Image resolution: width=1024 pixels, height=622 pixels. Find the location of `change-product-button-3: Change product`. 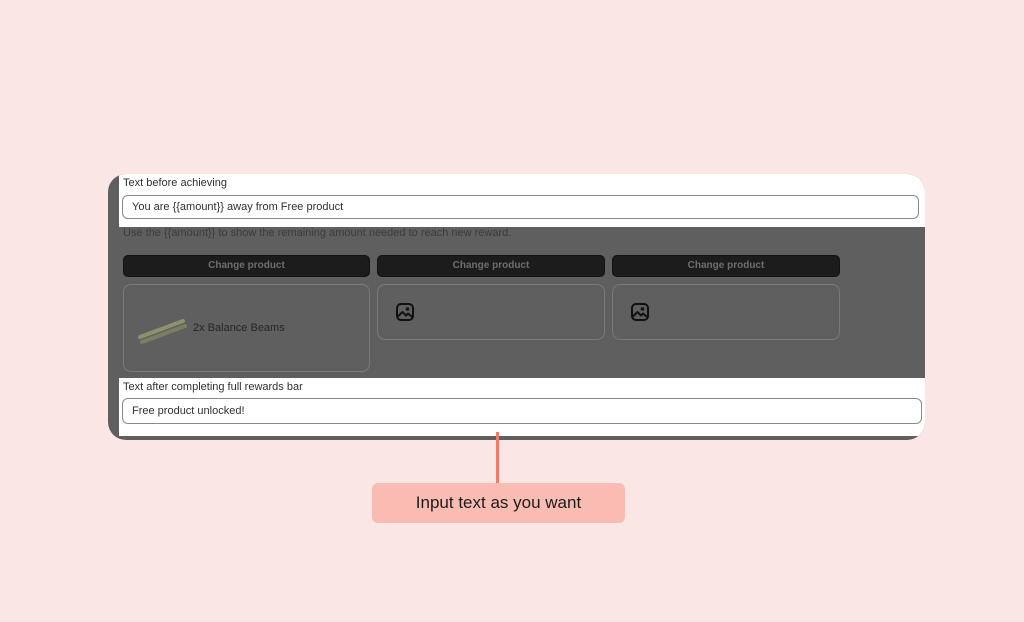

change-product-button-3: Change product is located at coordinates (726, 266).